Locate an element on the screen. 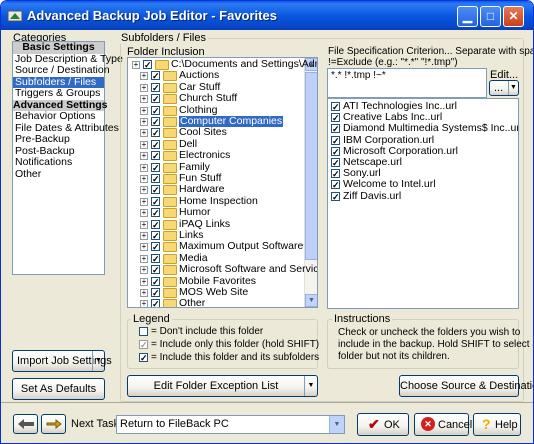 The height and width of the screenshot is (444, 534). category-item: Other is located at coordinates (58, 174).